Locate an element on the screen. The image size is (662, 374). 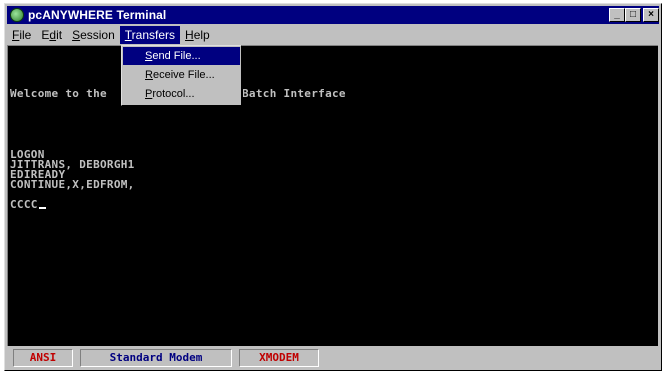
menu-help: Help is located at coordinates (197, 35).